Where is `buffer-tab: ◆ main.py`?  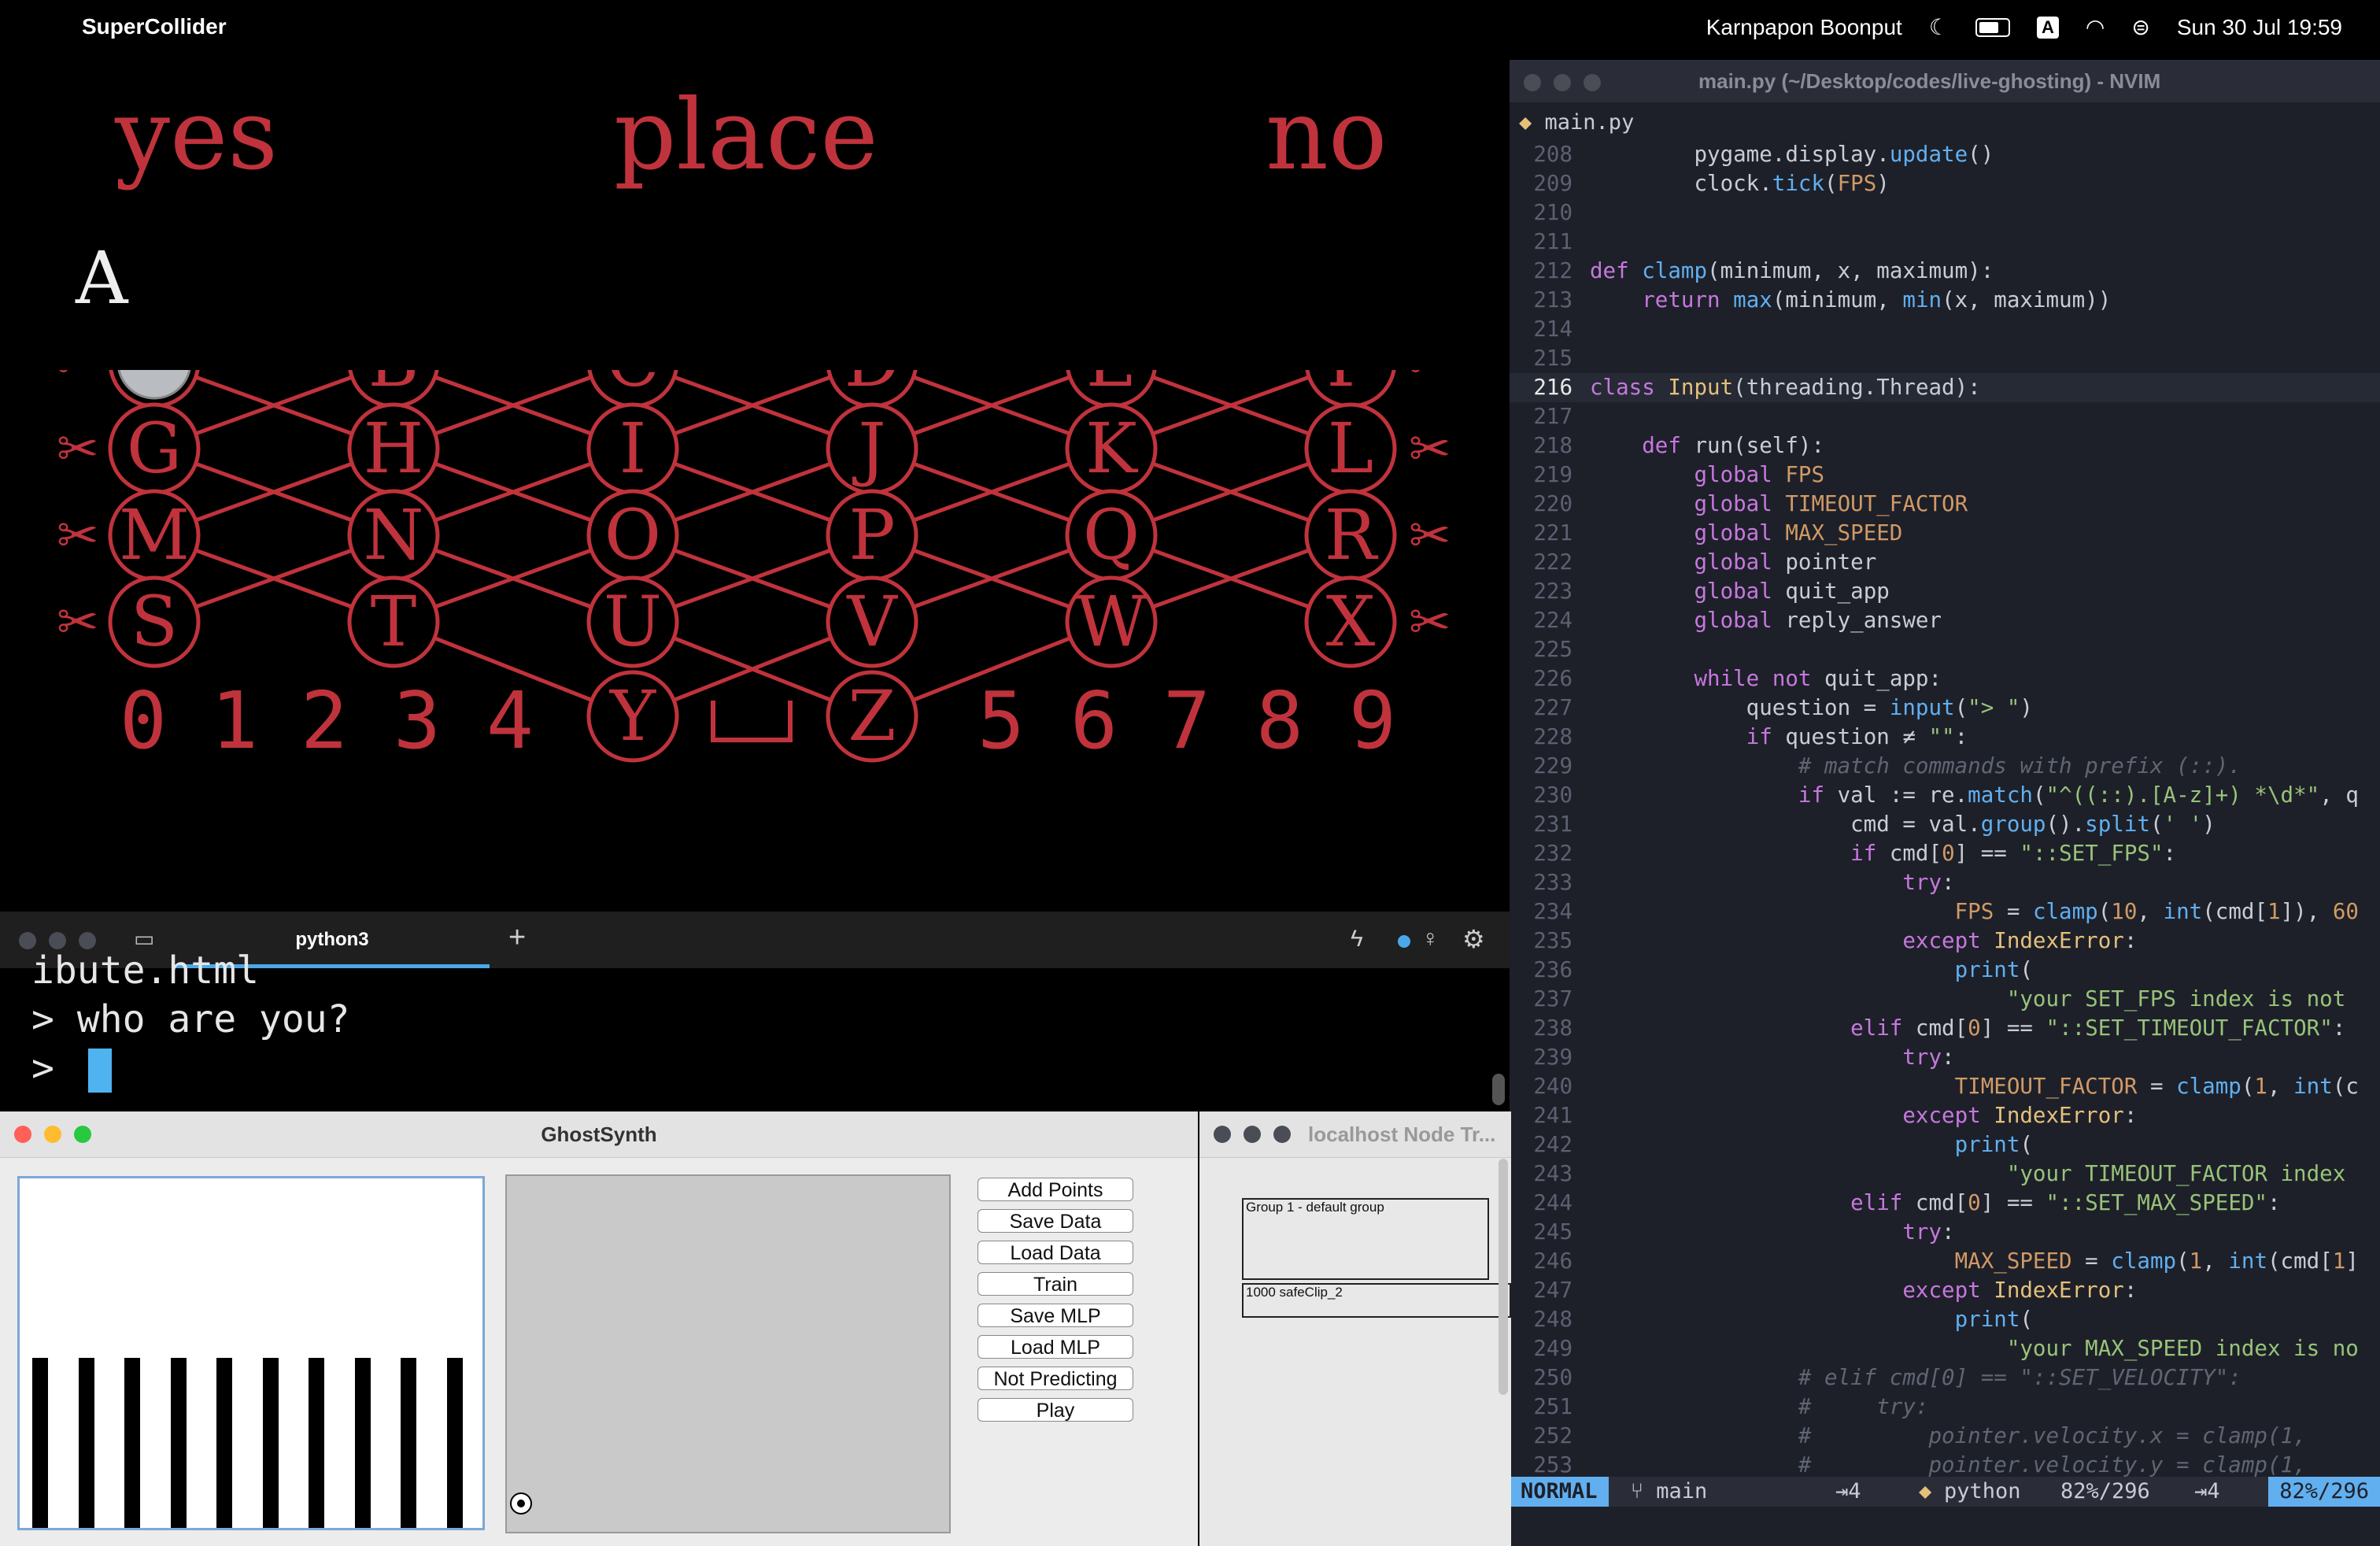 buffer-tab: ◆ main.py is located at coordinates (1572, 125).